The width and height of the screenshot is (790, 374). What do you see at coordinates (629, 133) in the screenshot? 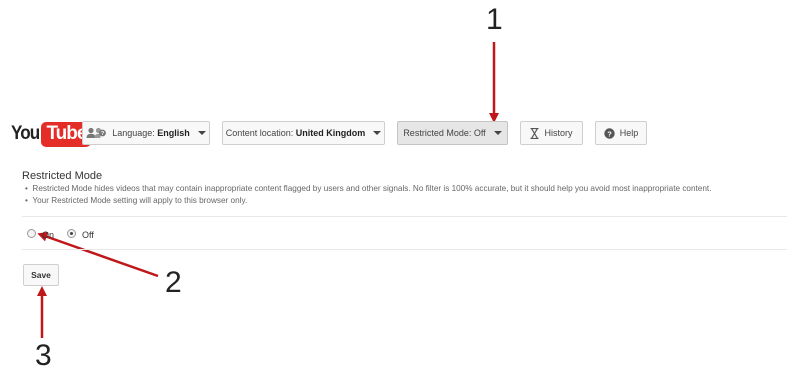
I see `help-label: Help` at bounding box center [629, 133].